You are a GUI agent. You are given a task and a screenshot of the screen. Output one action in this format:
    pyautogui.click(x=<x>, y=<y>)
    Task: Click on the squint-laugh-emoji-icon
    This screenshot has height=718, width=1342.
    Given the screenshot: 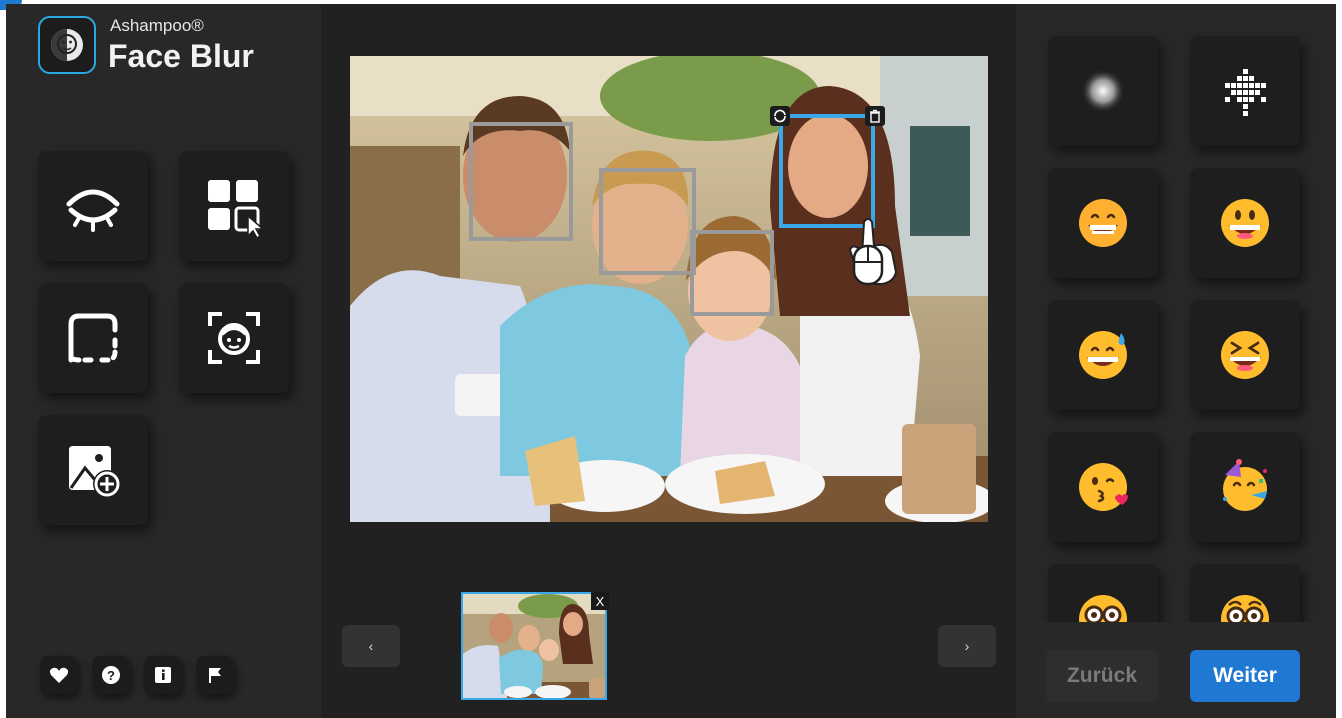 What is the action you would take?
    pyautogui.click(x=1245, y=355)
    